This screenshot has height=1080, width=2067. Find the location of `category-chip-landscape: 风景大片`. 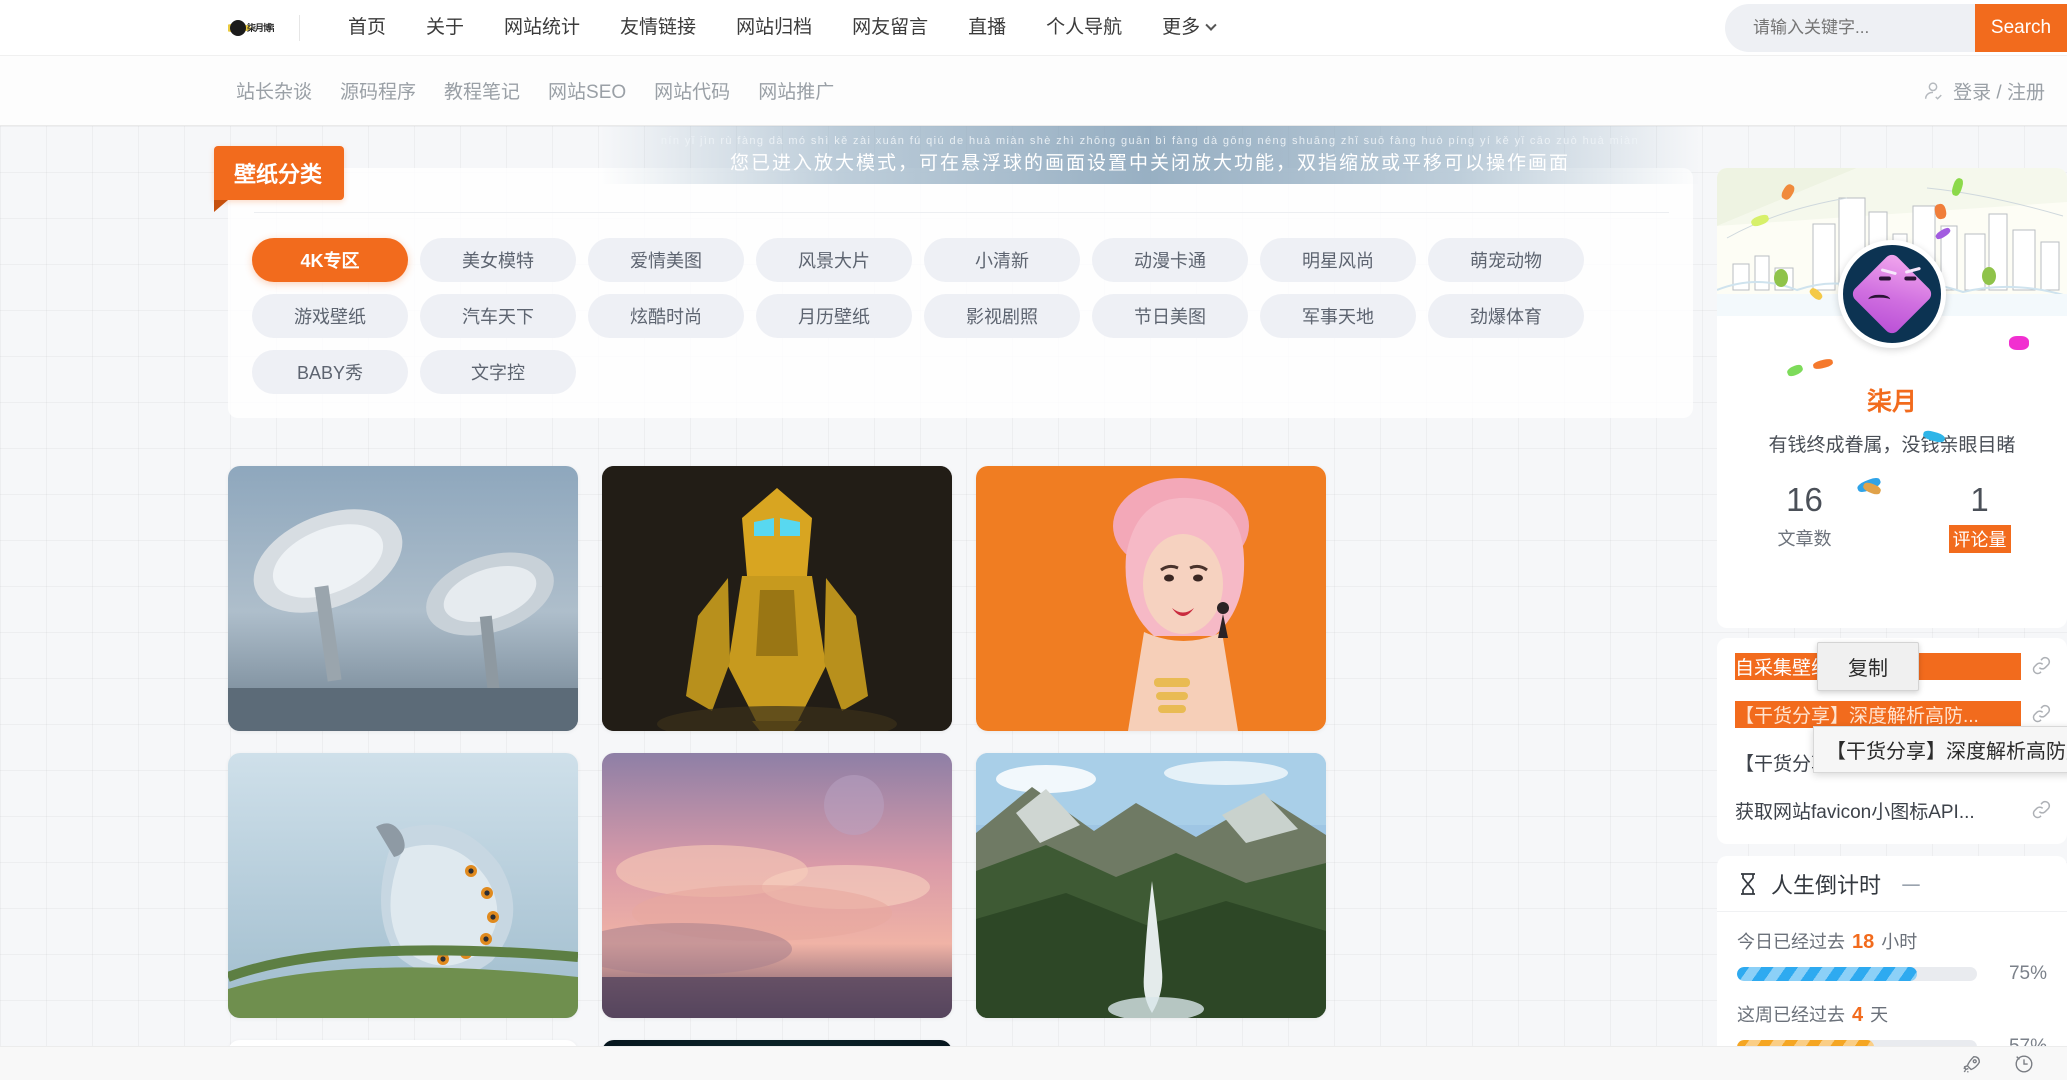

category-chip-landscape: 风景大片 is located at coordinates (834, 260).